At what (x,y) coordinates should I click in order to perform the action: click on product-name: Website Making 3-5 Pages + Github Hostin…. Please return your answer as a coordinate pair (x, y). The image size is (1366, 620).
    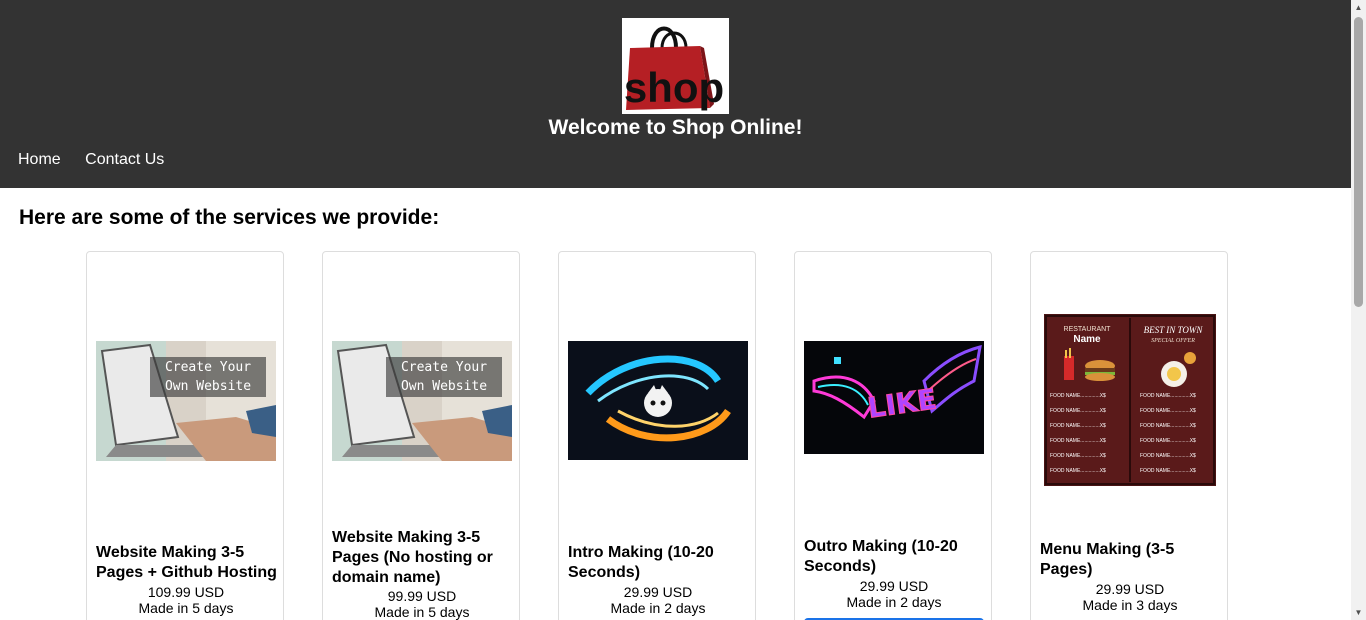
    Looking at the image, I should click on (186, 562).